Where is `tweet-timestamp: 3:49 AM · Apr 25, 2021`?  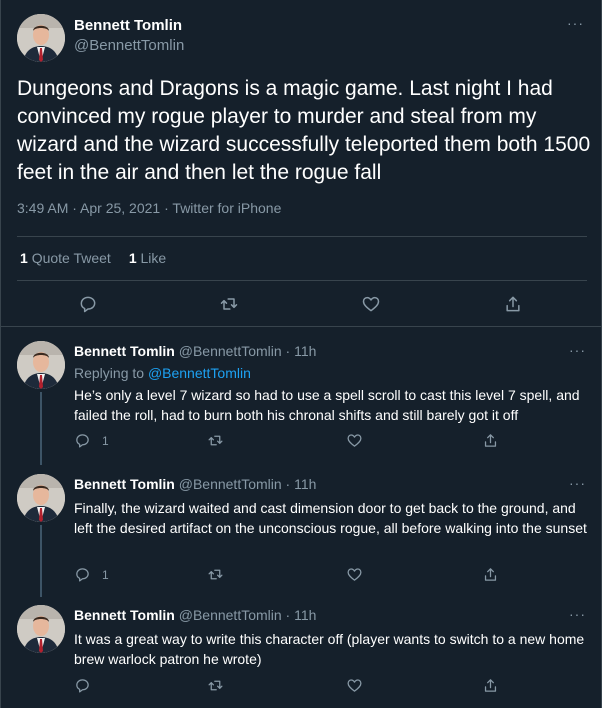
tweet-timestamp: 3:49 AM · Apr 25, 2021 is located at coordinates (88, 208).